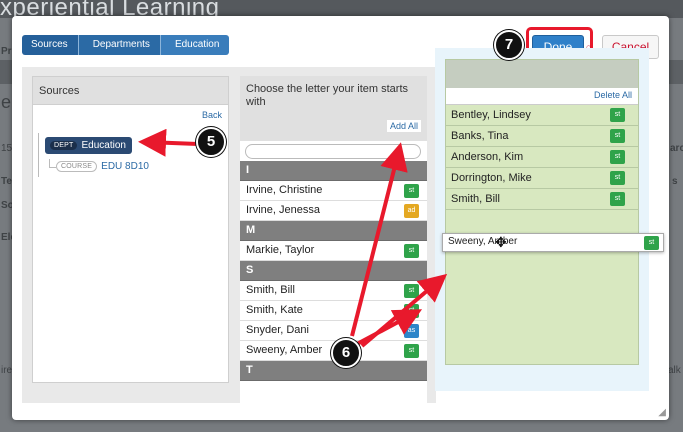  Describe the element at coordinates (346, 353) in the screenshot. I see `callout-6: 6` at that location.